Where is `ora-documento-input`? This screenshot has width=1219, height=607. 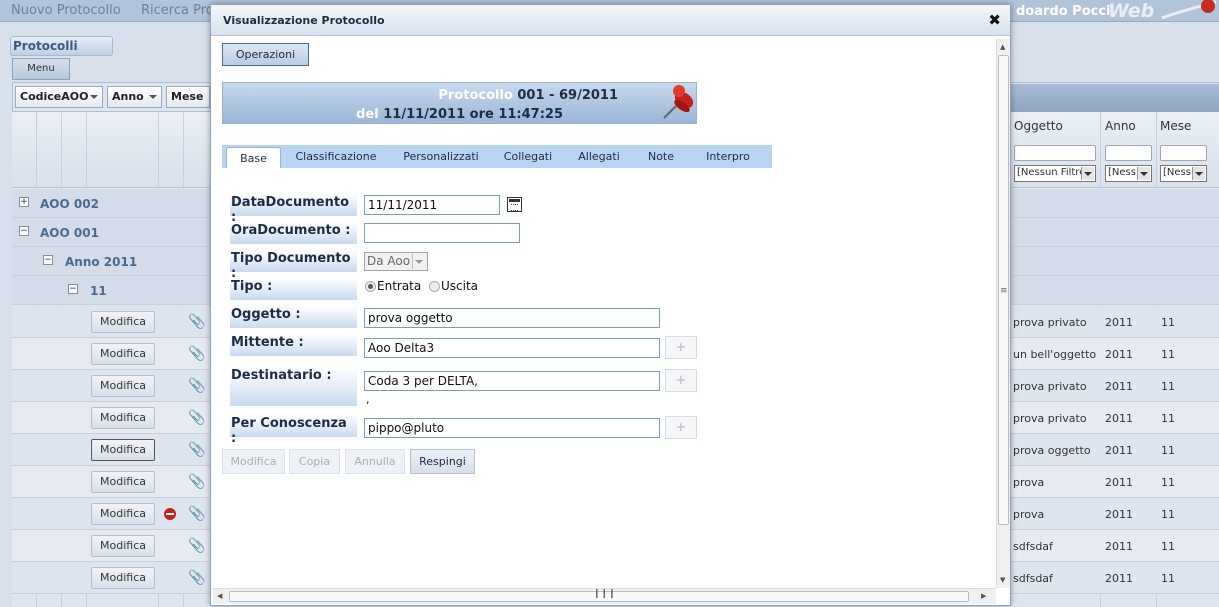 ora-documento-input is located at coordinates (442, 233).